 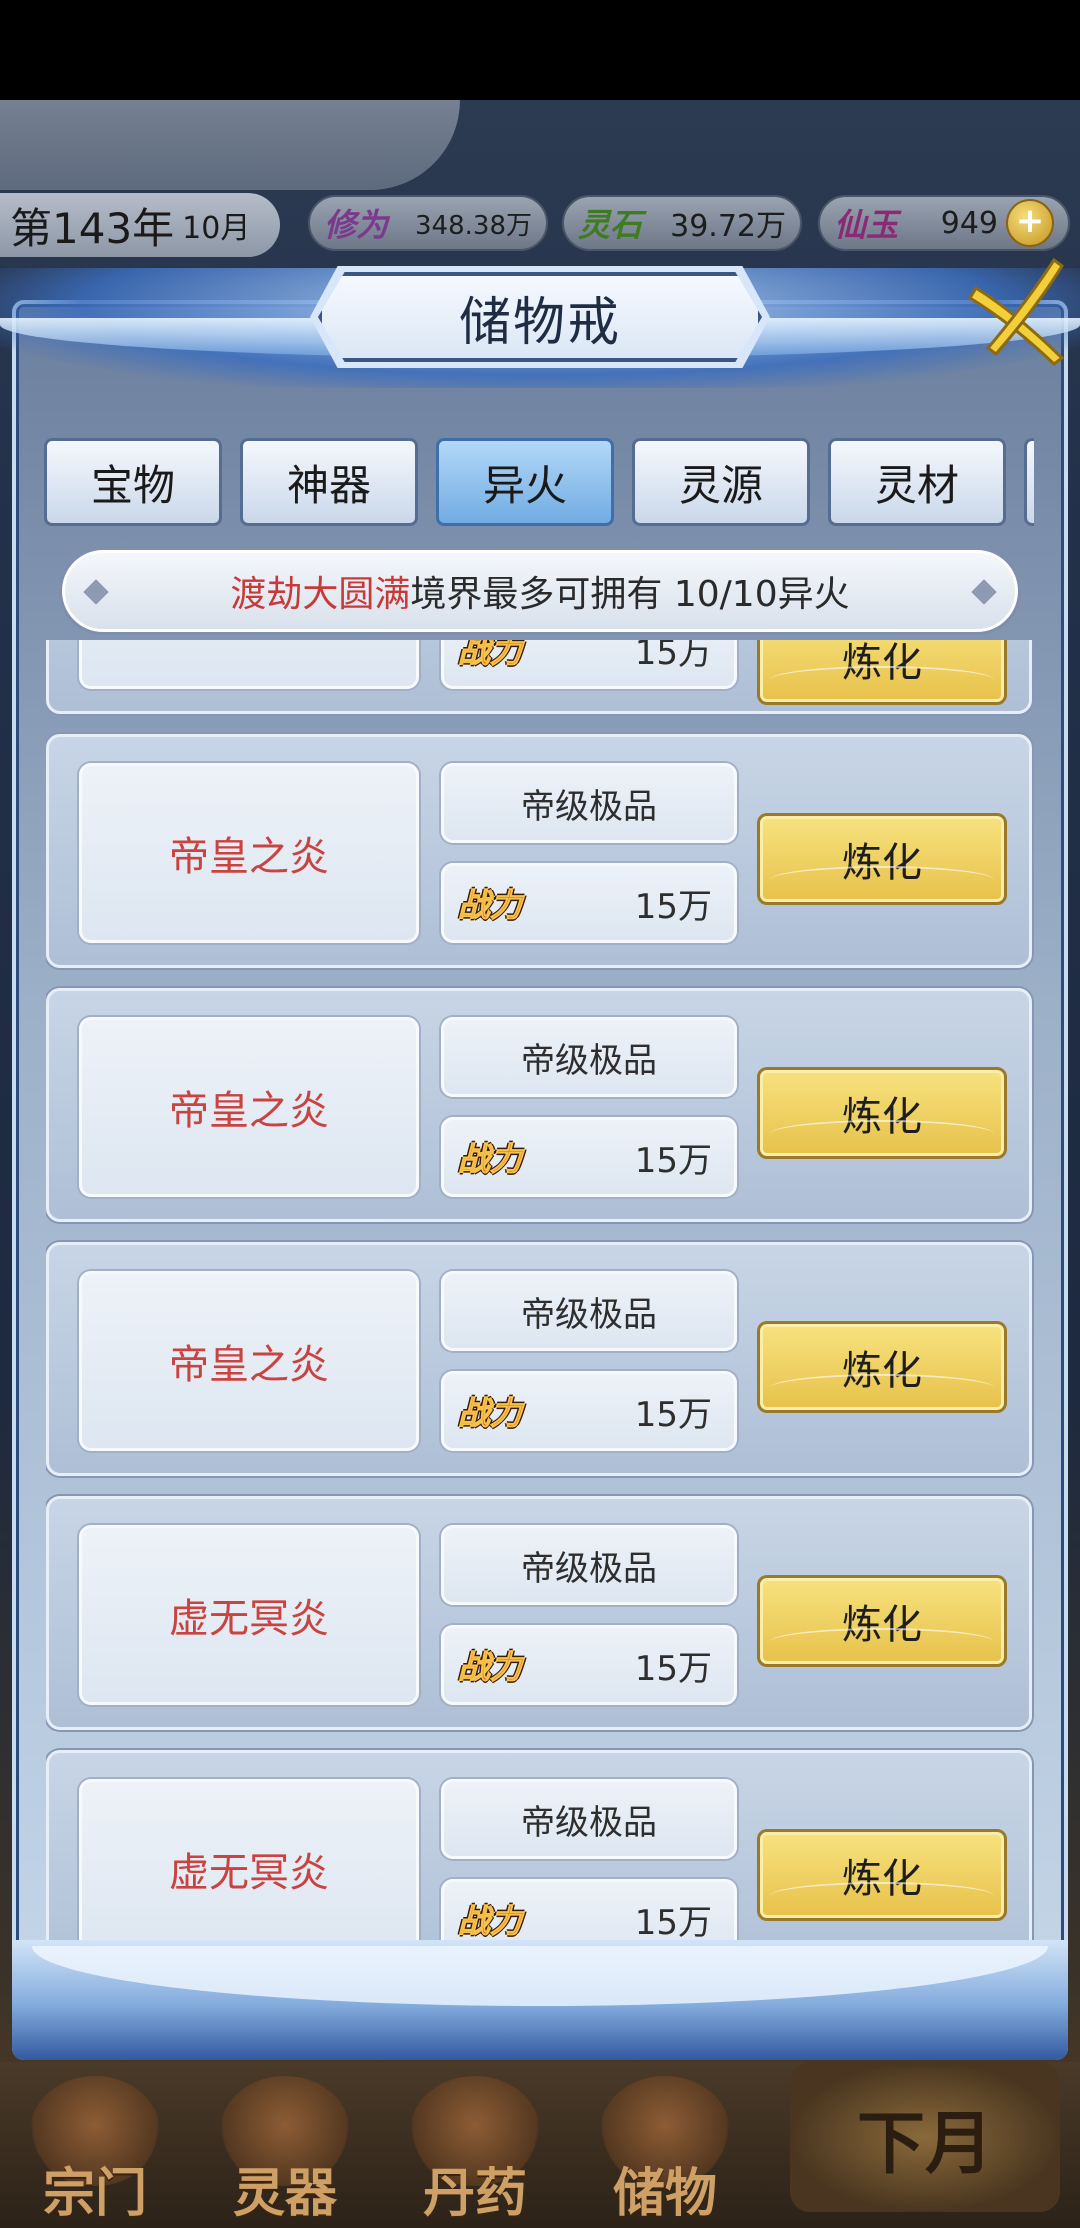 I want to click on nav-label: 宗门, so click(x=94, y=2193).